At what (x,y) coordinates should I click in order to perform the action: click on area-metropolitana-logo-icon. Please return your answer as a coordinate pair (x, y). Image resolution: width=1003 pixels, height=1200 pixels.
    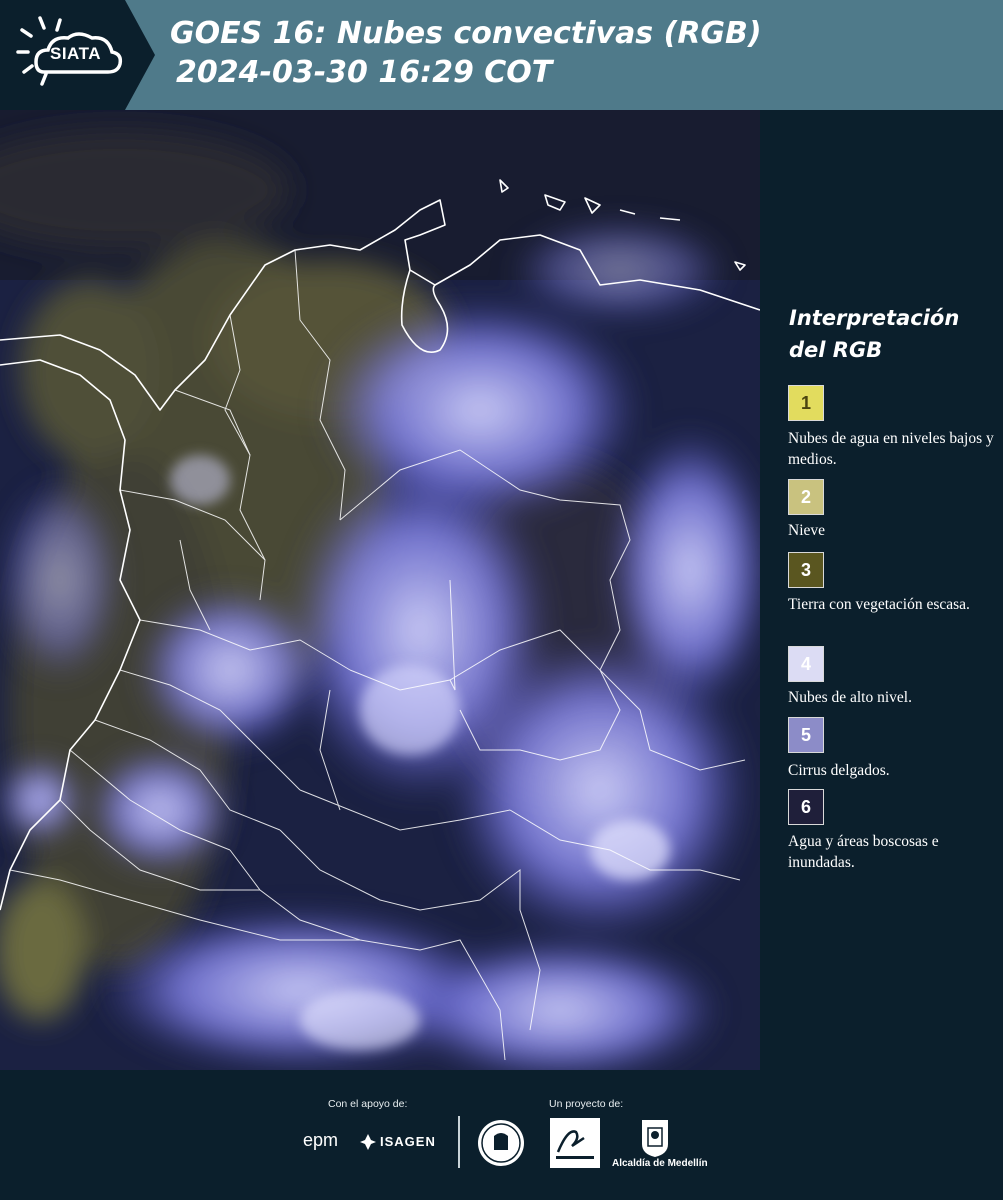
    Looking at the image, I should click on (575, 1143).